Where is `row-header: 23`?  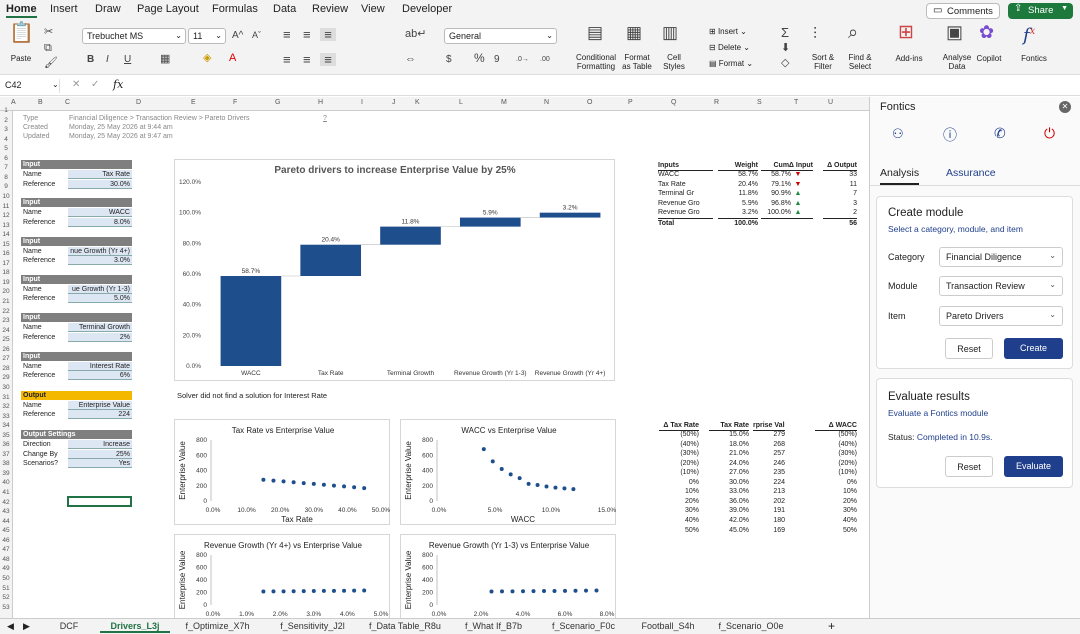 row-header: 23 is located at coordinates (6, 320).